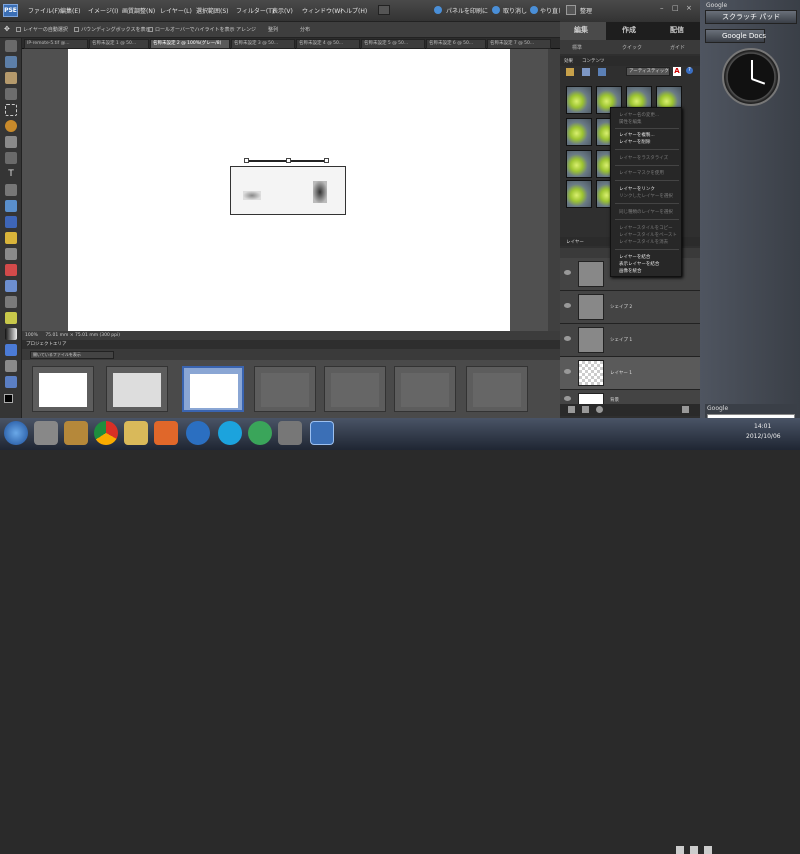 The width and height of the screenshot is (800, 854). What do you see at coordinates (11, 158) in the screenshot?
I see `selection-brush-tool-icon` at bounding box center [11, 158].